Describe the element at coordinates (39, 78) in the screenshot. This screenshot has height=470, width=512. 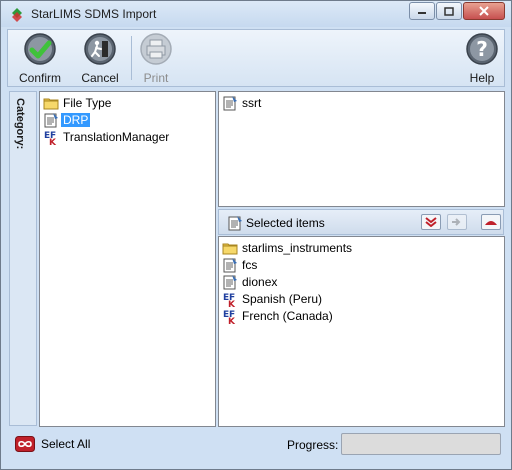
I see `confirm-label: Confirm` at that location.